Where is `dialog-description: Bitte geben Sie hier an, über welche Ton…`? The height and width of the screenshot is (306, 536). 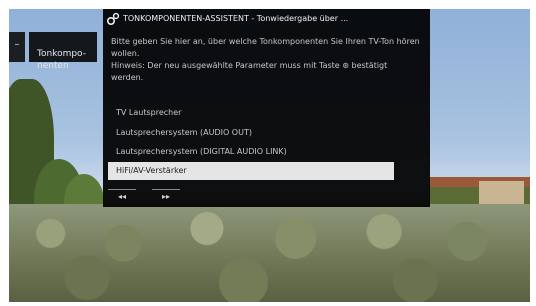
dialog-description: Bitte geben Sie hier an, über welche Ton… is located at coordinates (266, 60).